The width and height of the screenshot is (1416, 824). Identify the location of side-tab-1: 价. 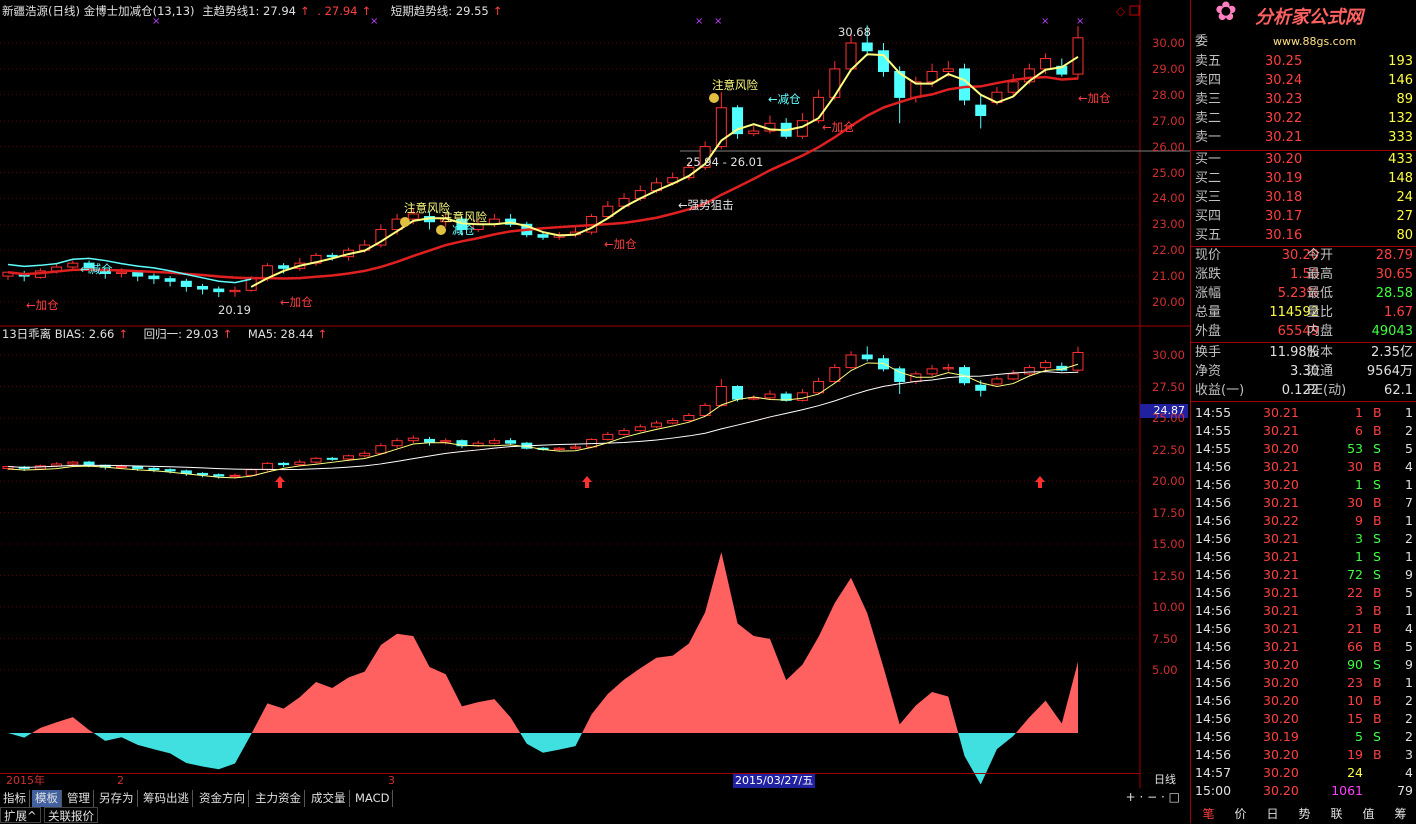
(1240, 814).